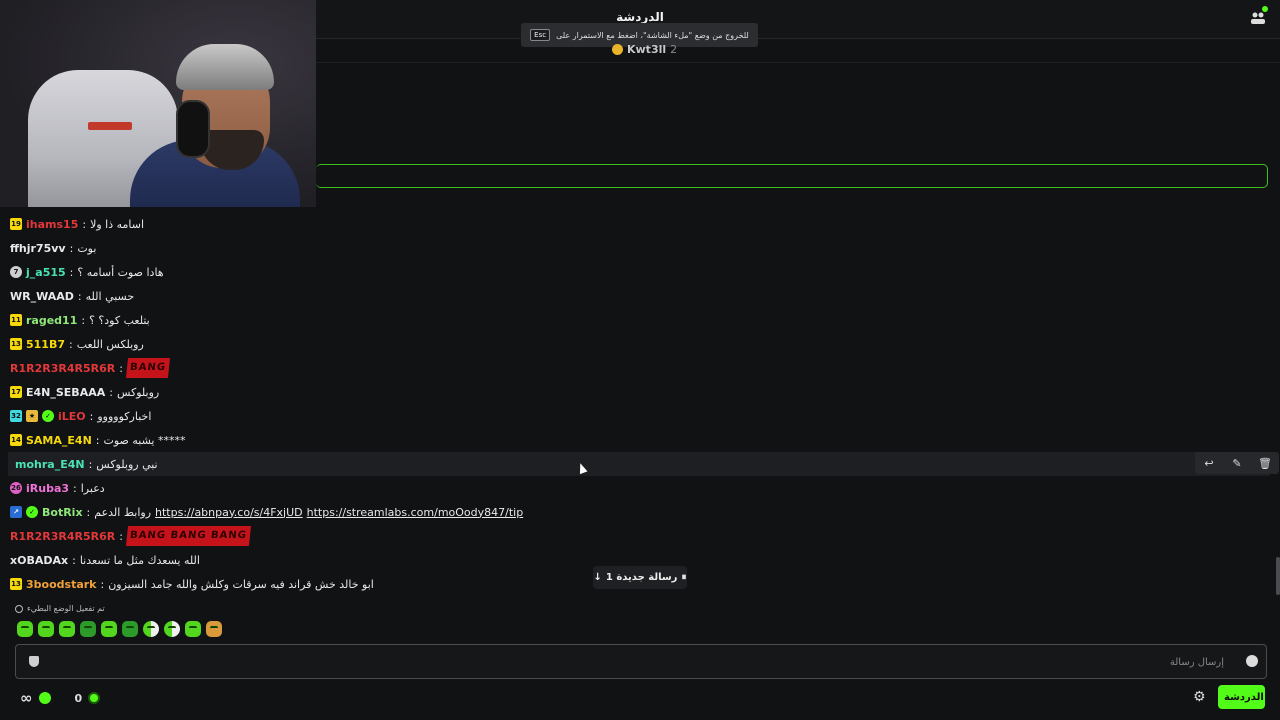  I want to click on pause-icon: ⏸, so click(684, 577).